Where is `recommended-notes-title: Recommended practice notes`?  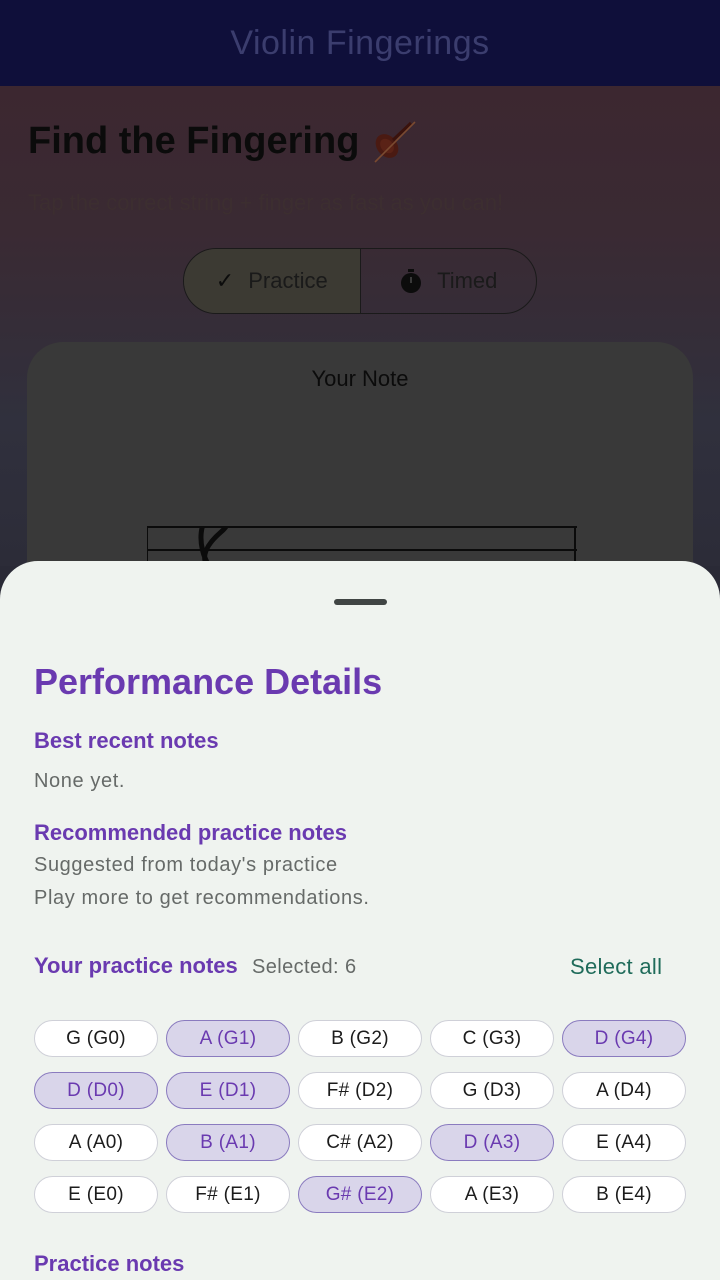
recommended-notes-title: Recommended practice notes is located at coordinates (190, 832).